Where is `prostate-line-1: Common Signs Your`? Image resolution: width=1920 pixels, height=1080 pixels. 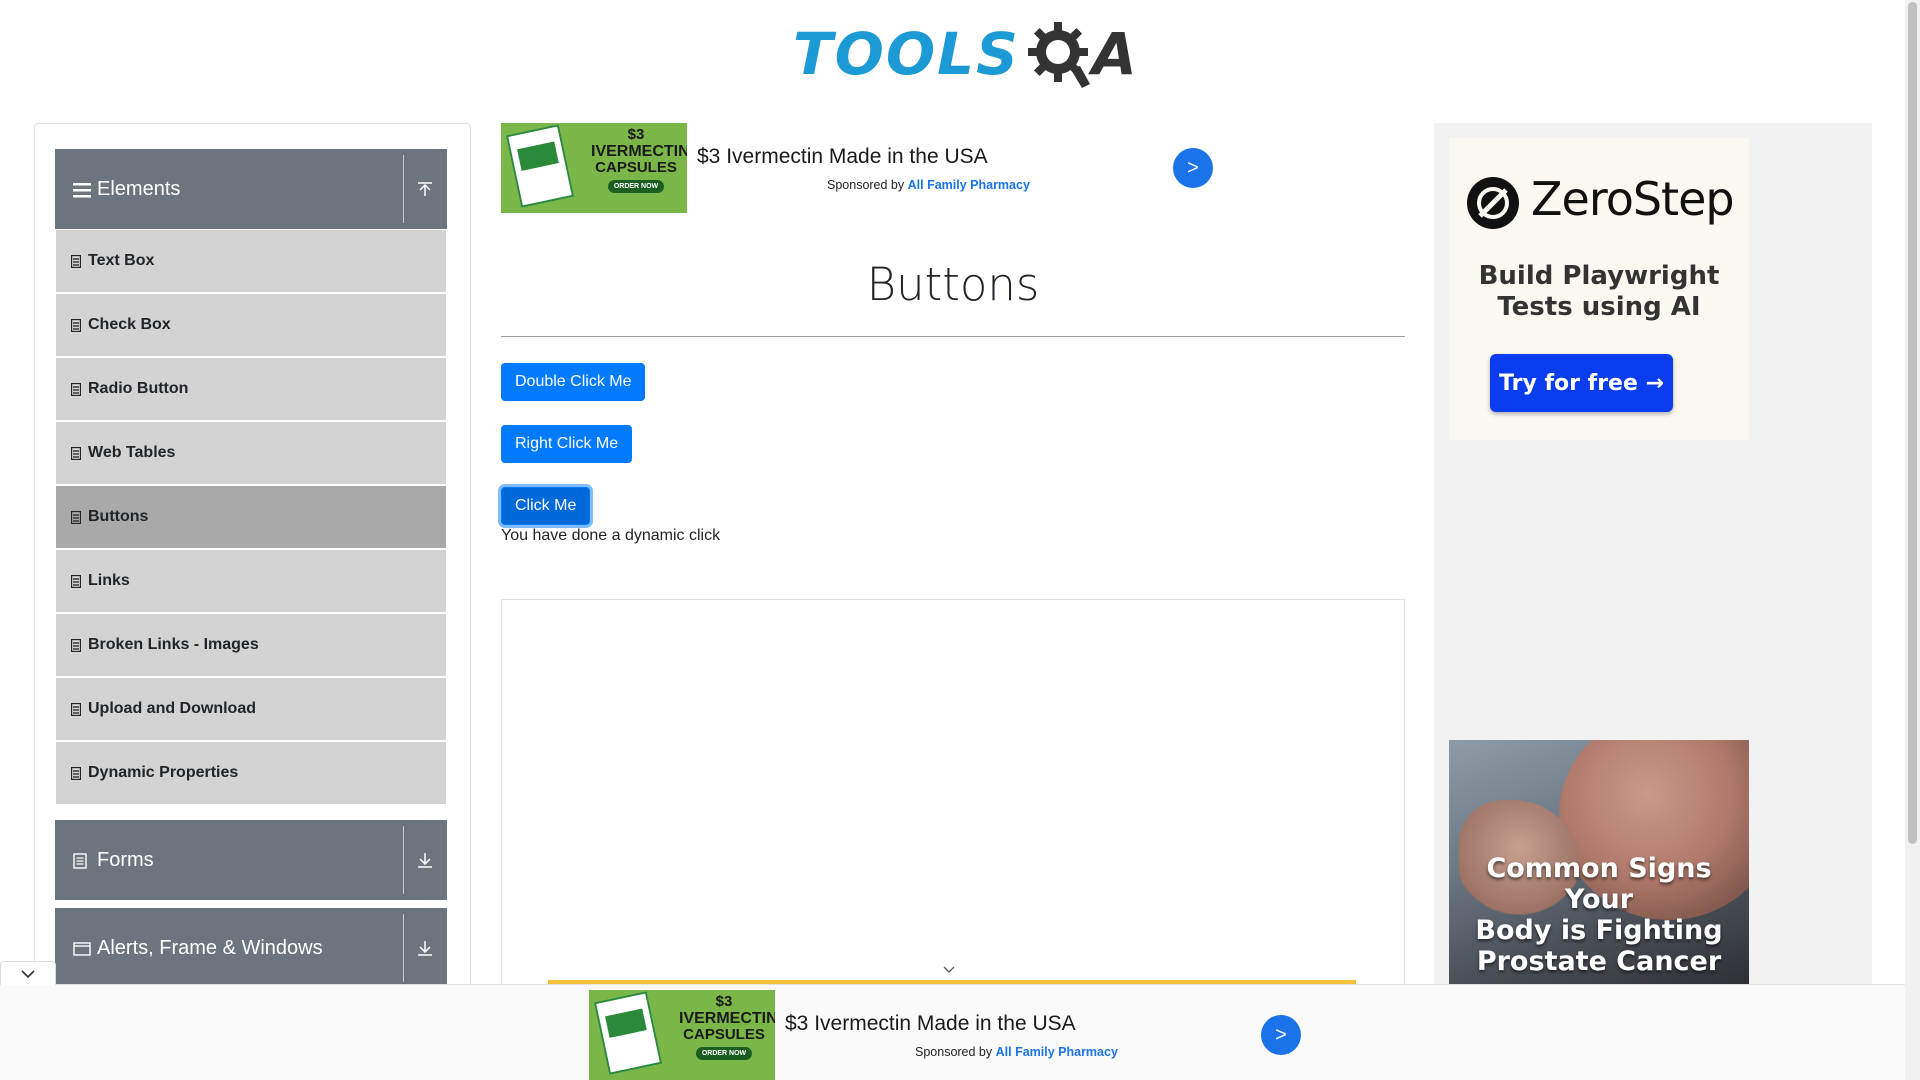
prostate-line-1: Common Signs Your is located at coordinates (1599, 884).